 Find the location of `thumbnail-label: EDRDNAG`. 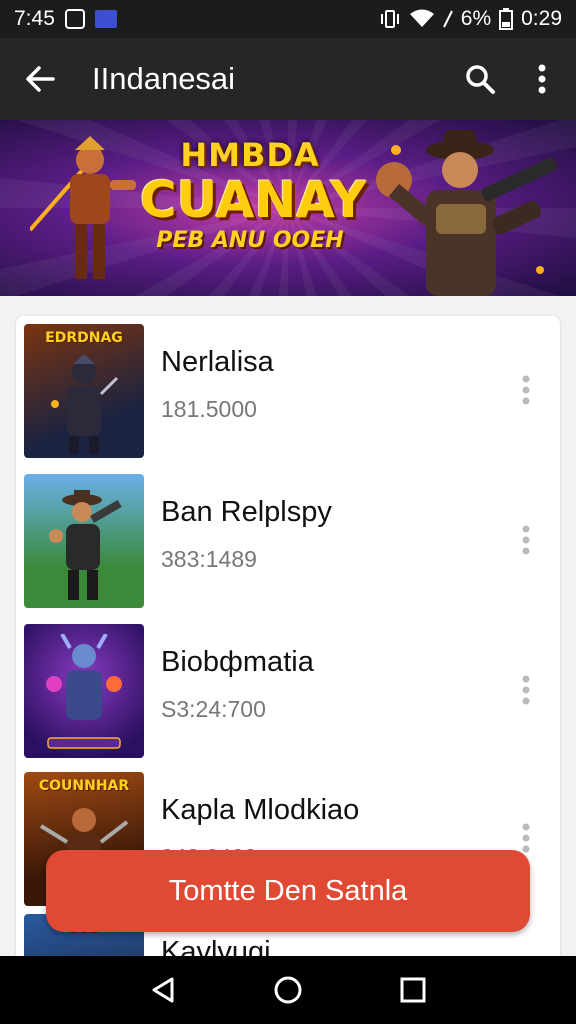

thumbnail-label: EDRDNAG is located at coordinates (84, 338).